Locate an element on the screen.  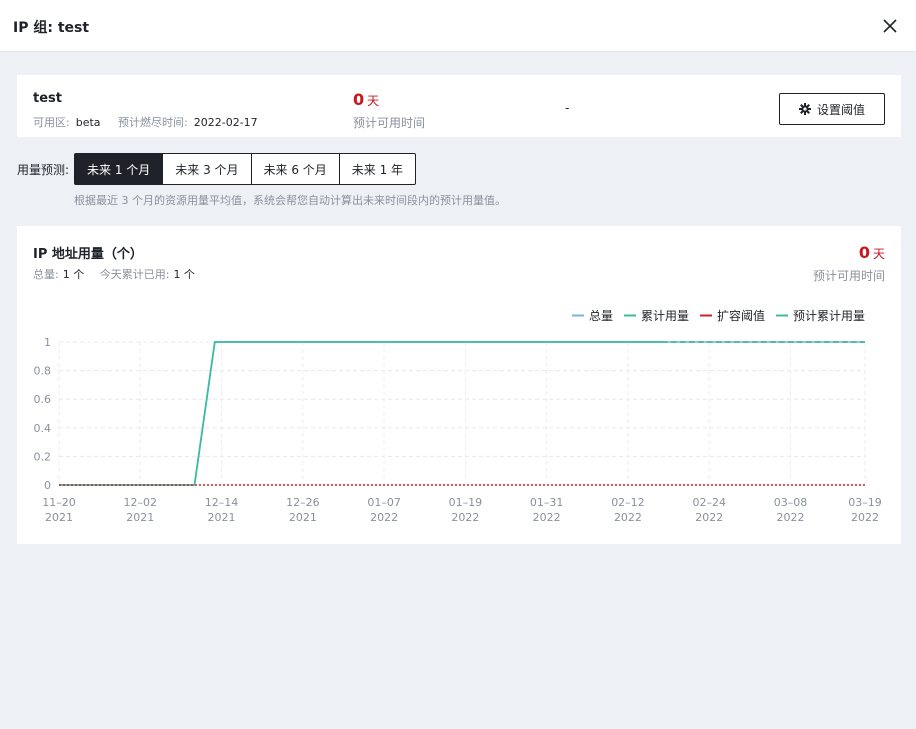
y-tick-label: 0.8 is located at coordinates (43, 371).